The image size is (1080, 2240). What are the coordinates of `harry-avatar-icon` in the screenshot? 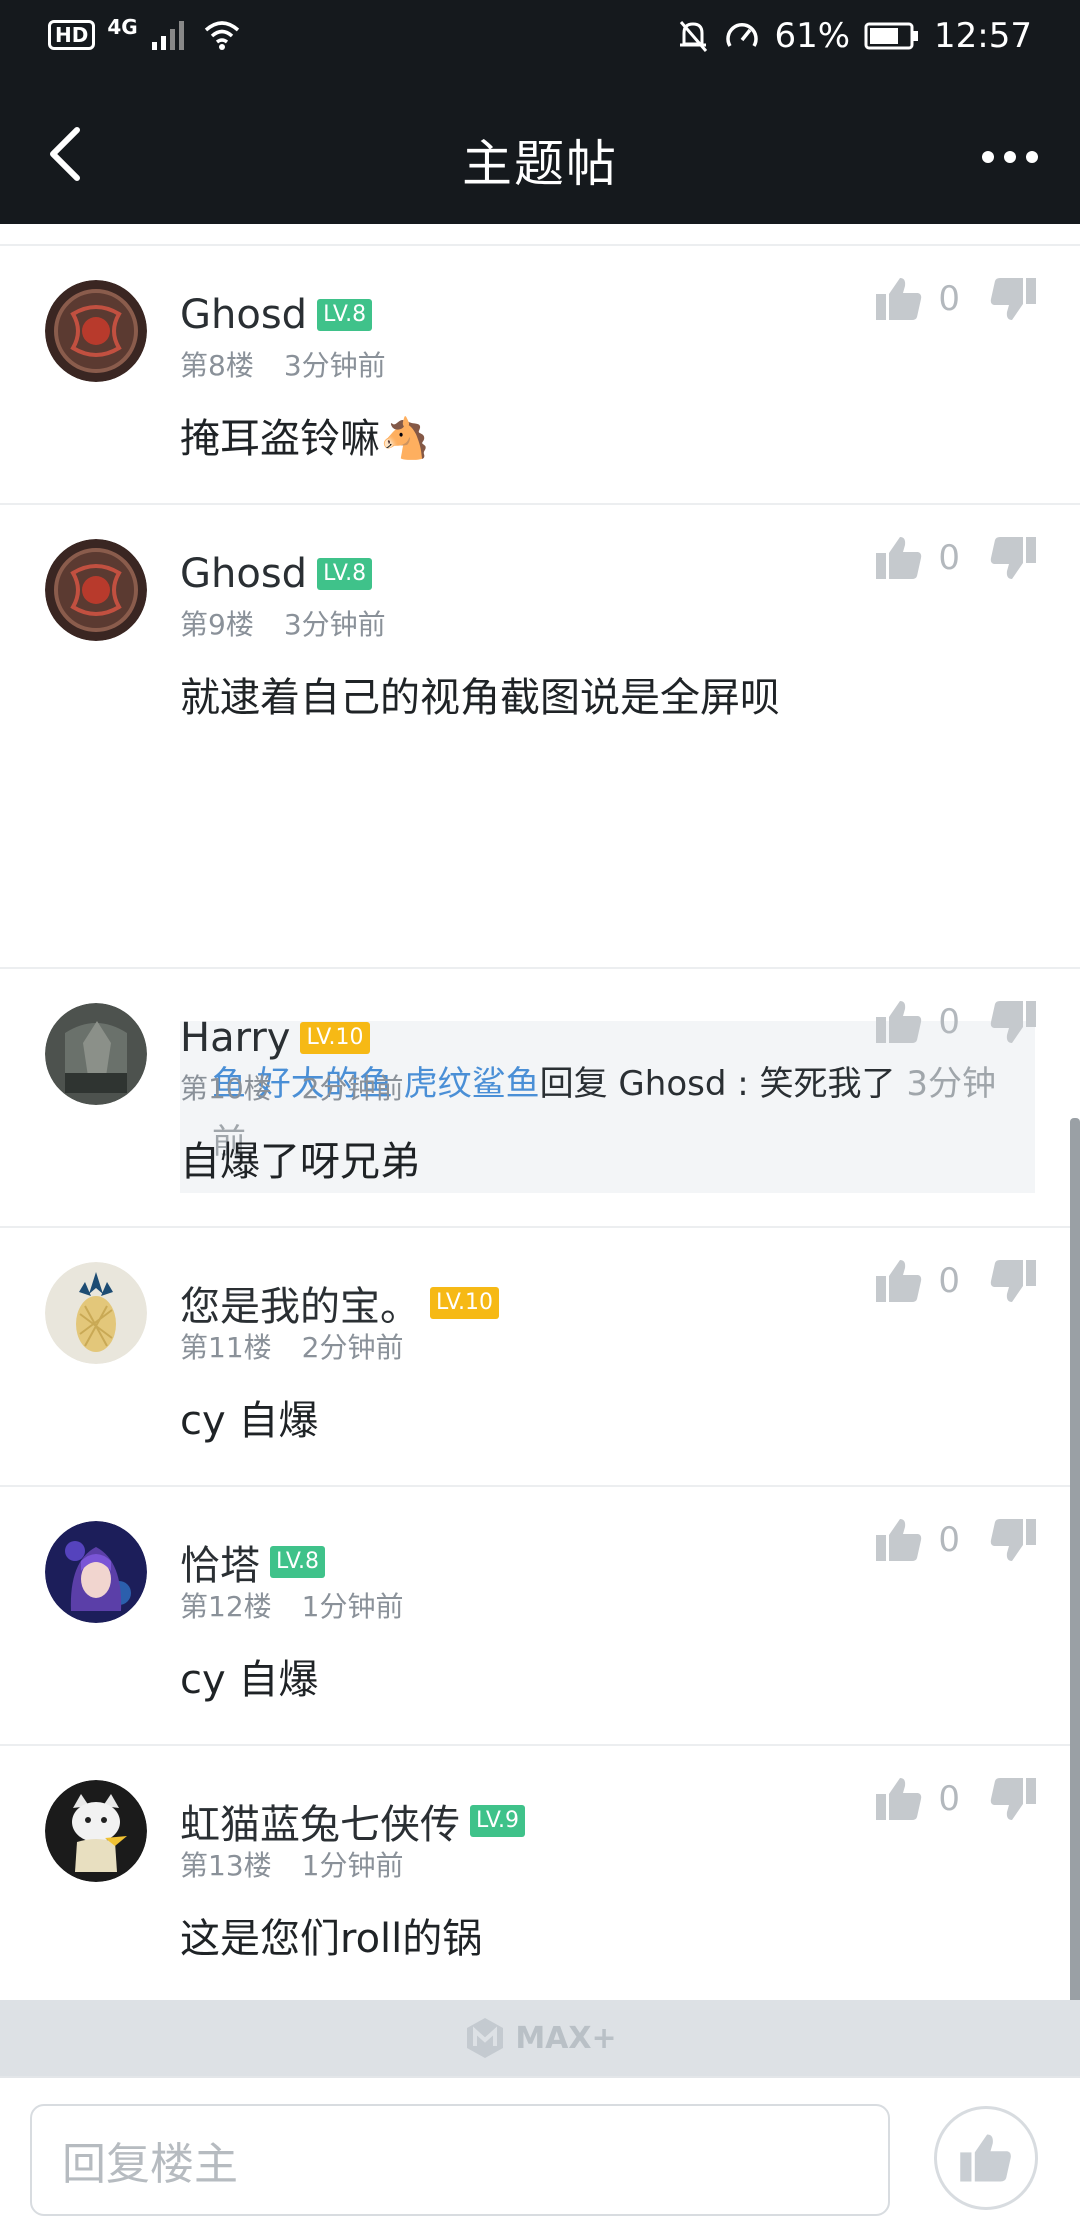 It's located at (96, 1054).